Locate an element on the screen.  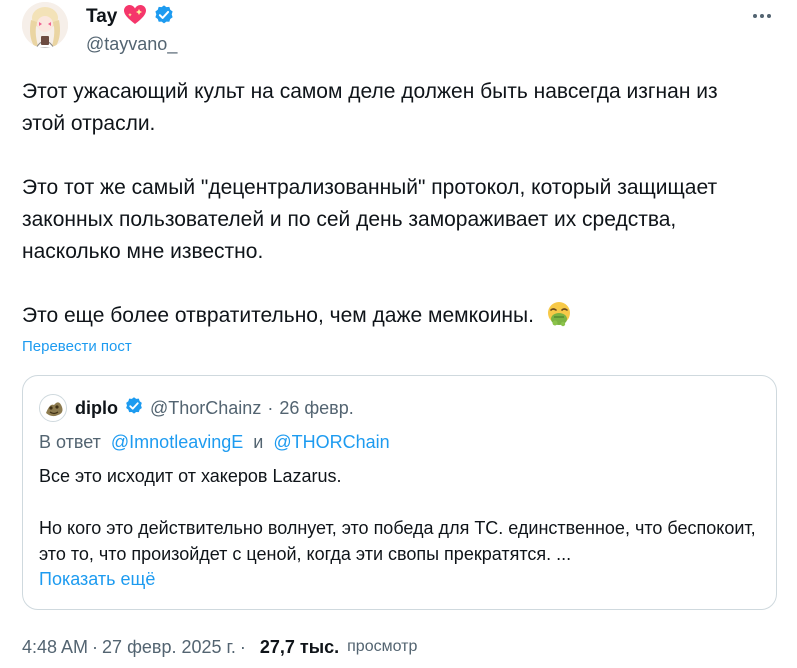
quoted-reply-context: В ответ @ImnotleavingE и @THORChain is located at coordinates (214, 442).